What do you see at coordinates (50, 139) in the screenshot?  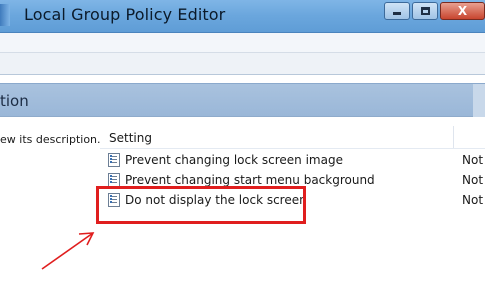 I see `description-text: ew its description.` at bounding box center [50, 139].